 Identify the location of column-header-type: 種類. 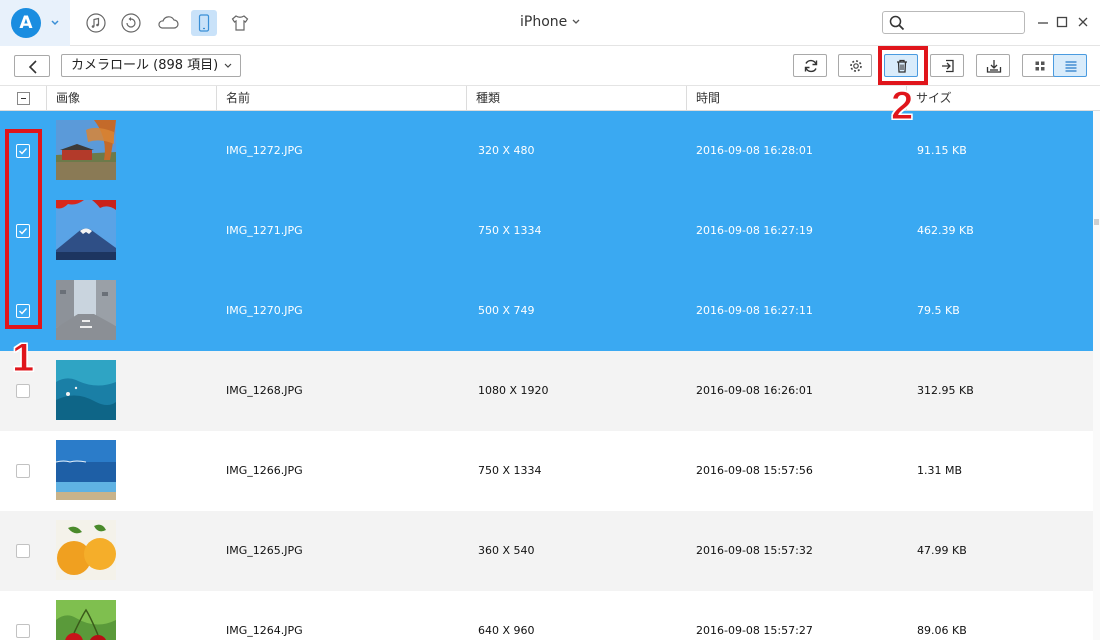
(576, 98).